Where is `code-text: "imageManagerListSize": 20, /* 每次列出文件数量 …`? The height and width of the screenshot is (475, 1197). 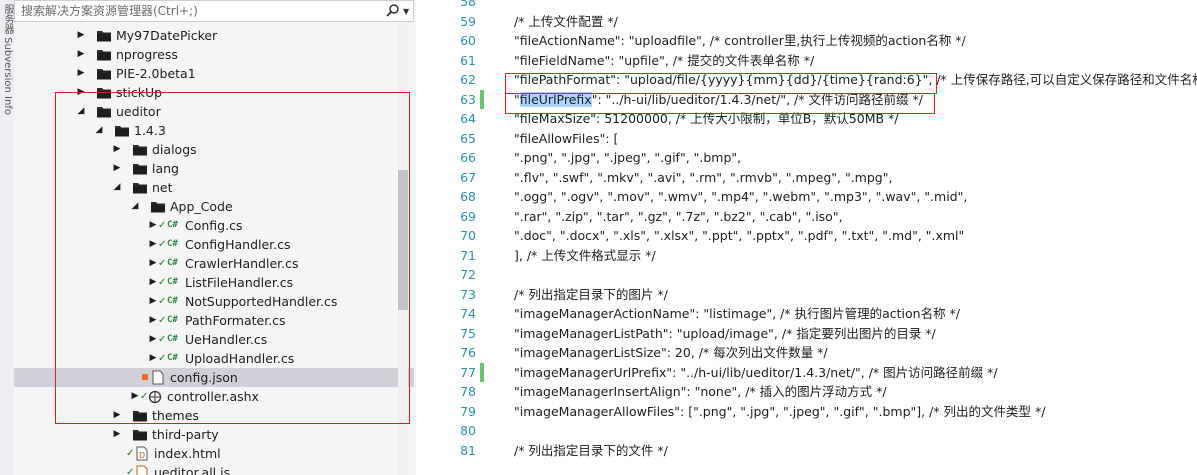
code-text: "imageManagerListSize": 20, /* 每次列出文件数量 … is located at coordinates (671, 352).